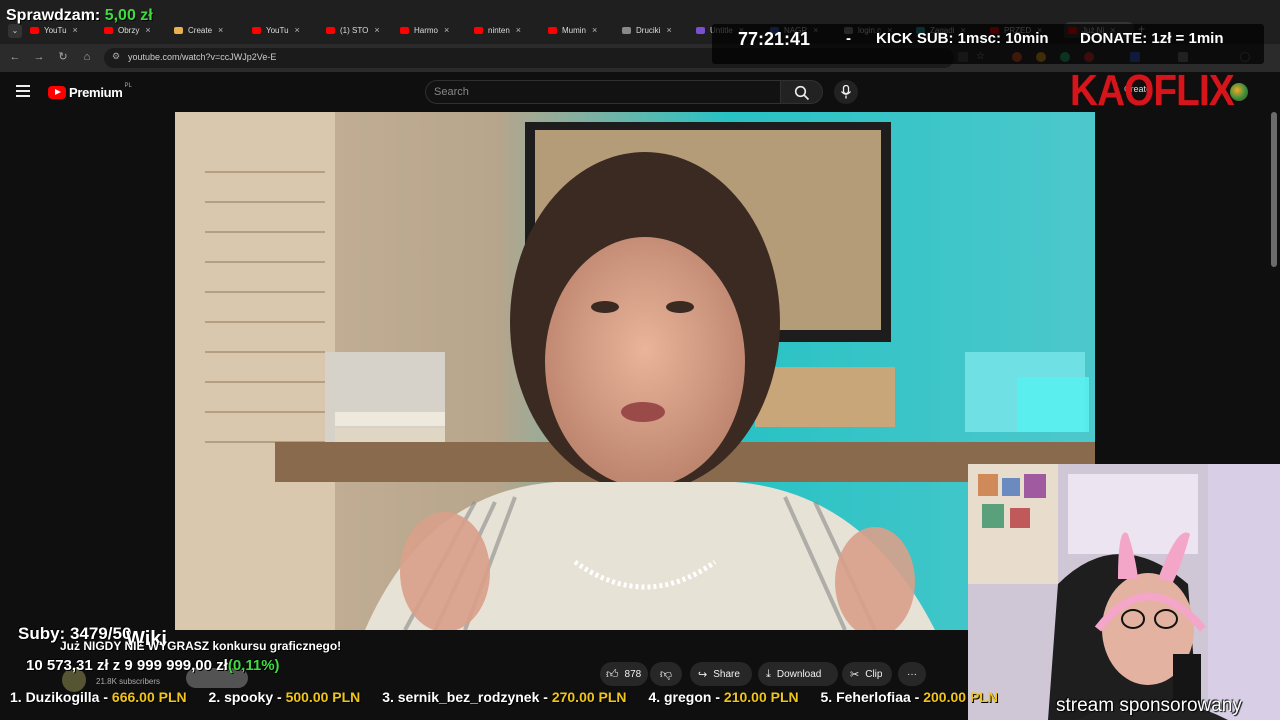  What do you see at coordinates (633, 674) in the screenshot?
I see `like-count: 878` at bounding box center [633, 674].